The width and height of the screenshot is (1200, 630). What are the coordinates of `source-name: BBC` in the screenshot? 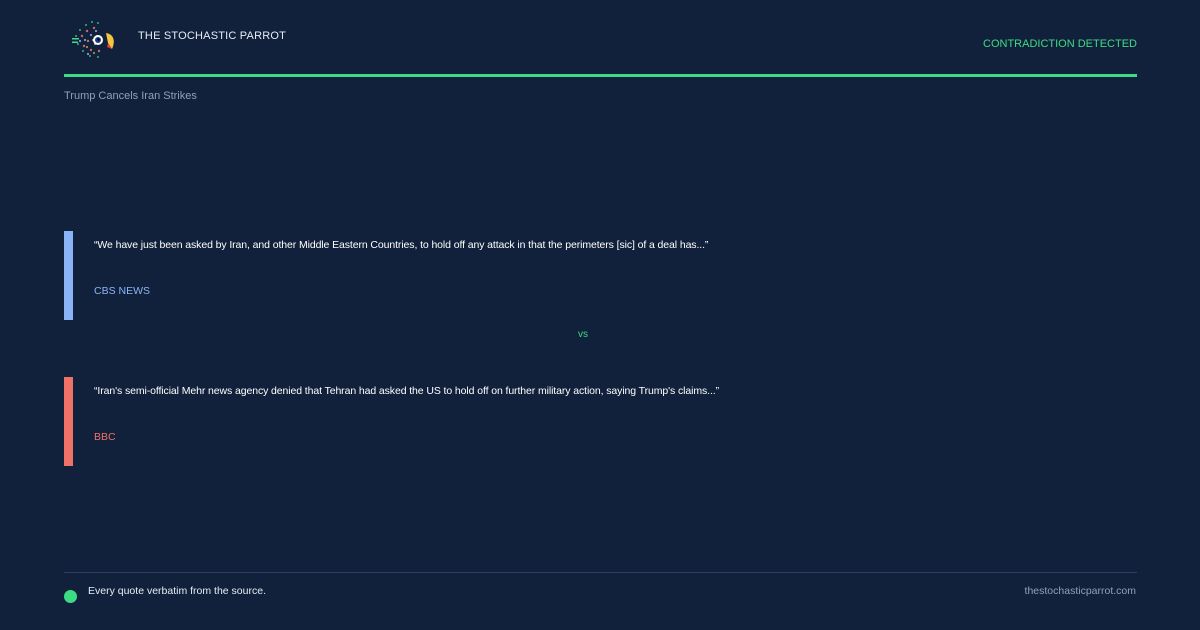 It's located at (105, 437).